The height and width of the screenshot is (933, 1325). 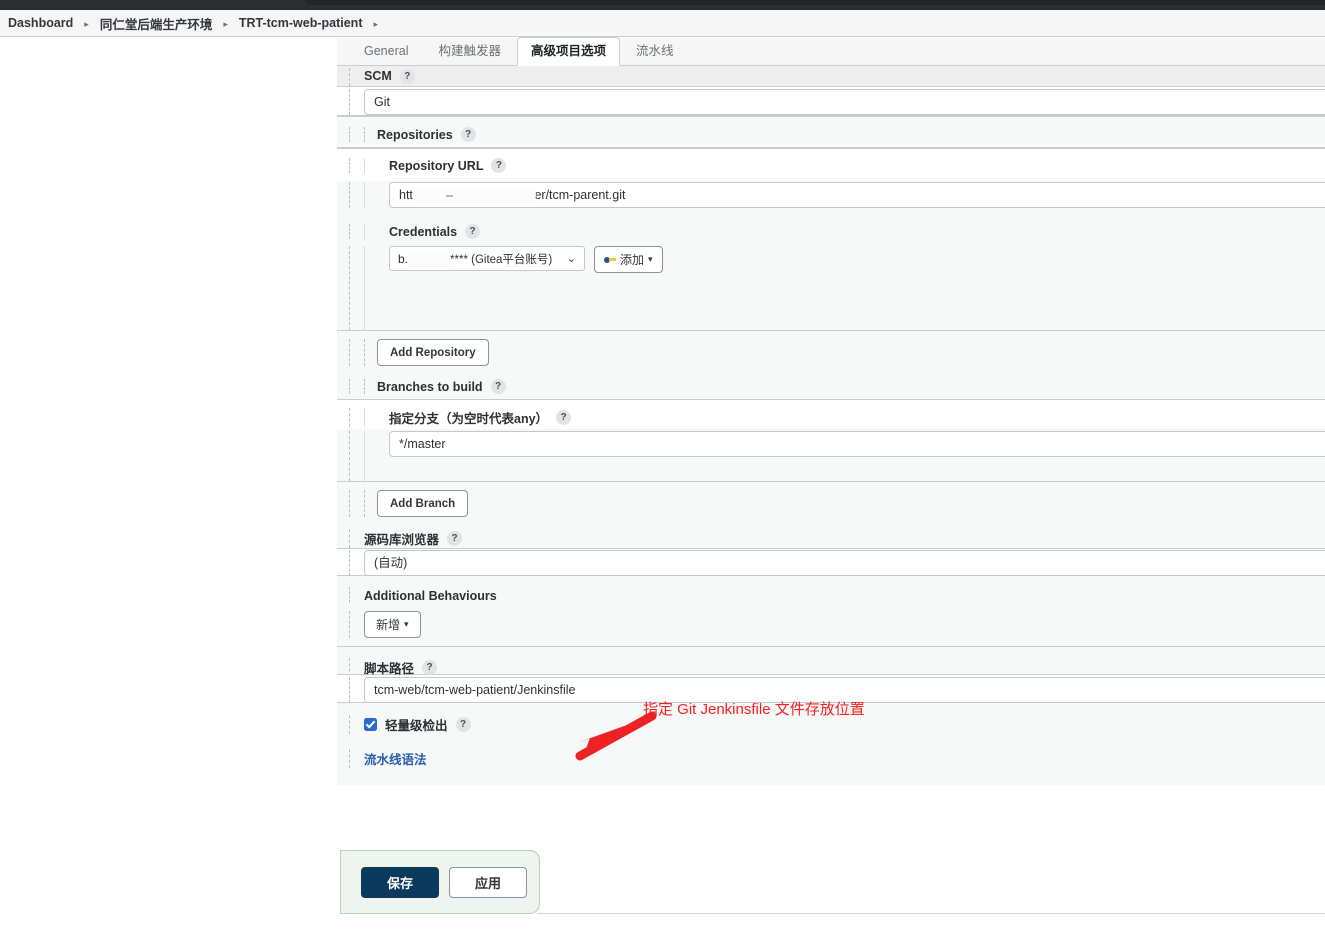 I want to click on breadcrumb-item-job: TRT-tcm-web-patient, so click(x=301, y=23).